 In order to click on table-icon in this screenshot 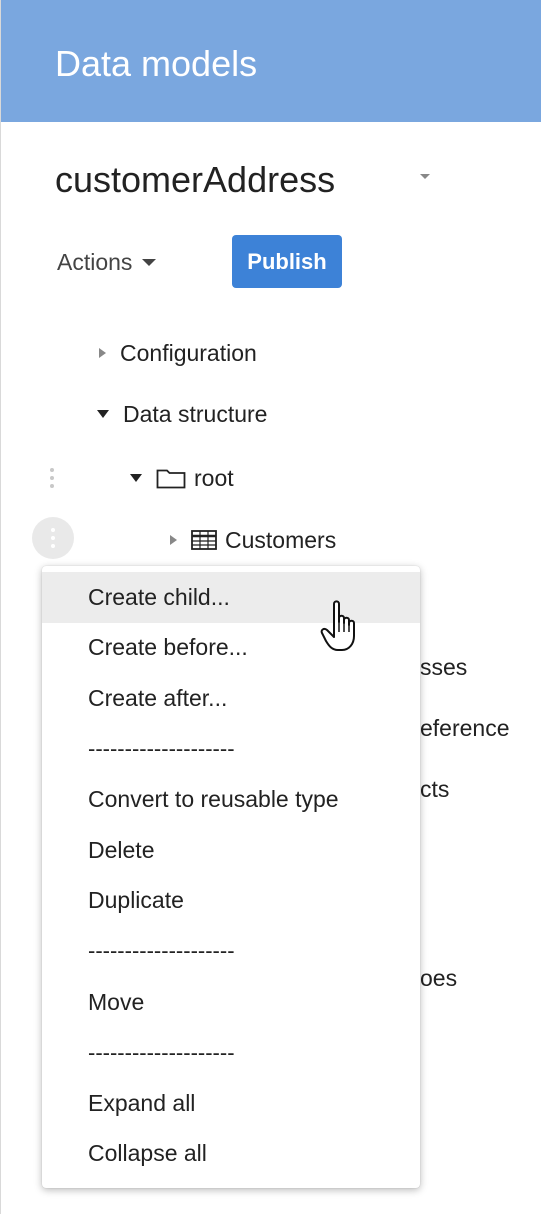, I will do `click(204, 540)`.